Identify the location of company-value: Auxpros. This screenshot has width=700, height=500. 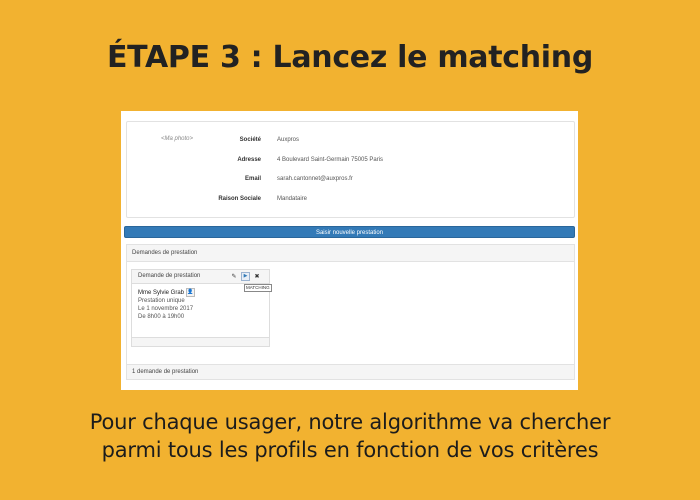
(288, 140).